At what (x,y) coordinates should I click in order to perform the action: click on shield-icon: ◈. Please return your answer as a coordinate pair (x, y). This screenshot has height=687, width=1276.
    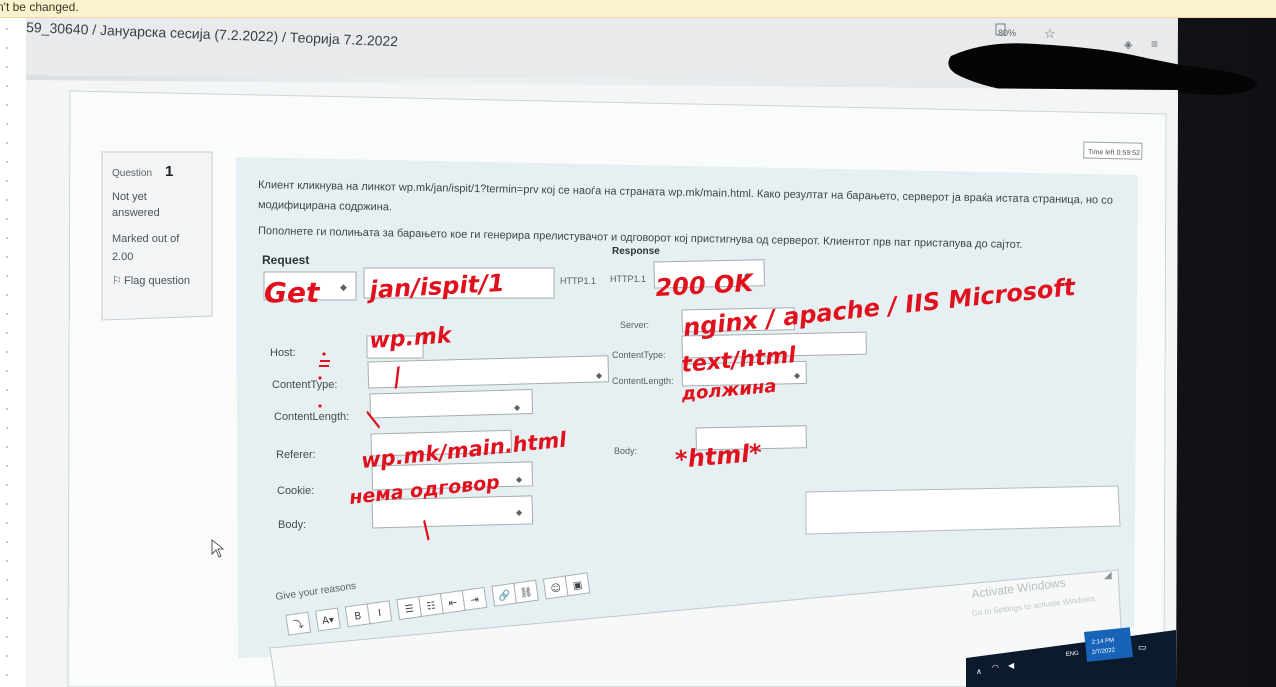
    Looking at the image, I should click on (1128, 45).